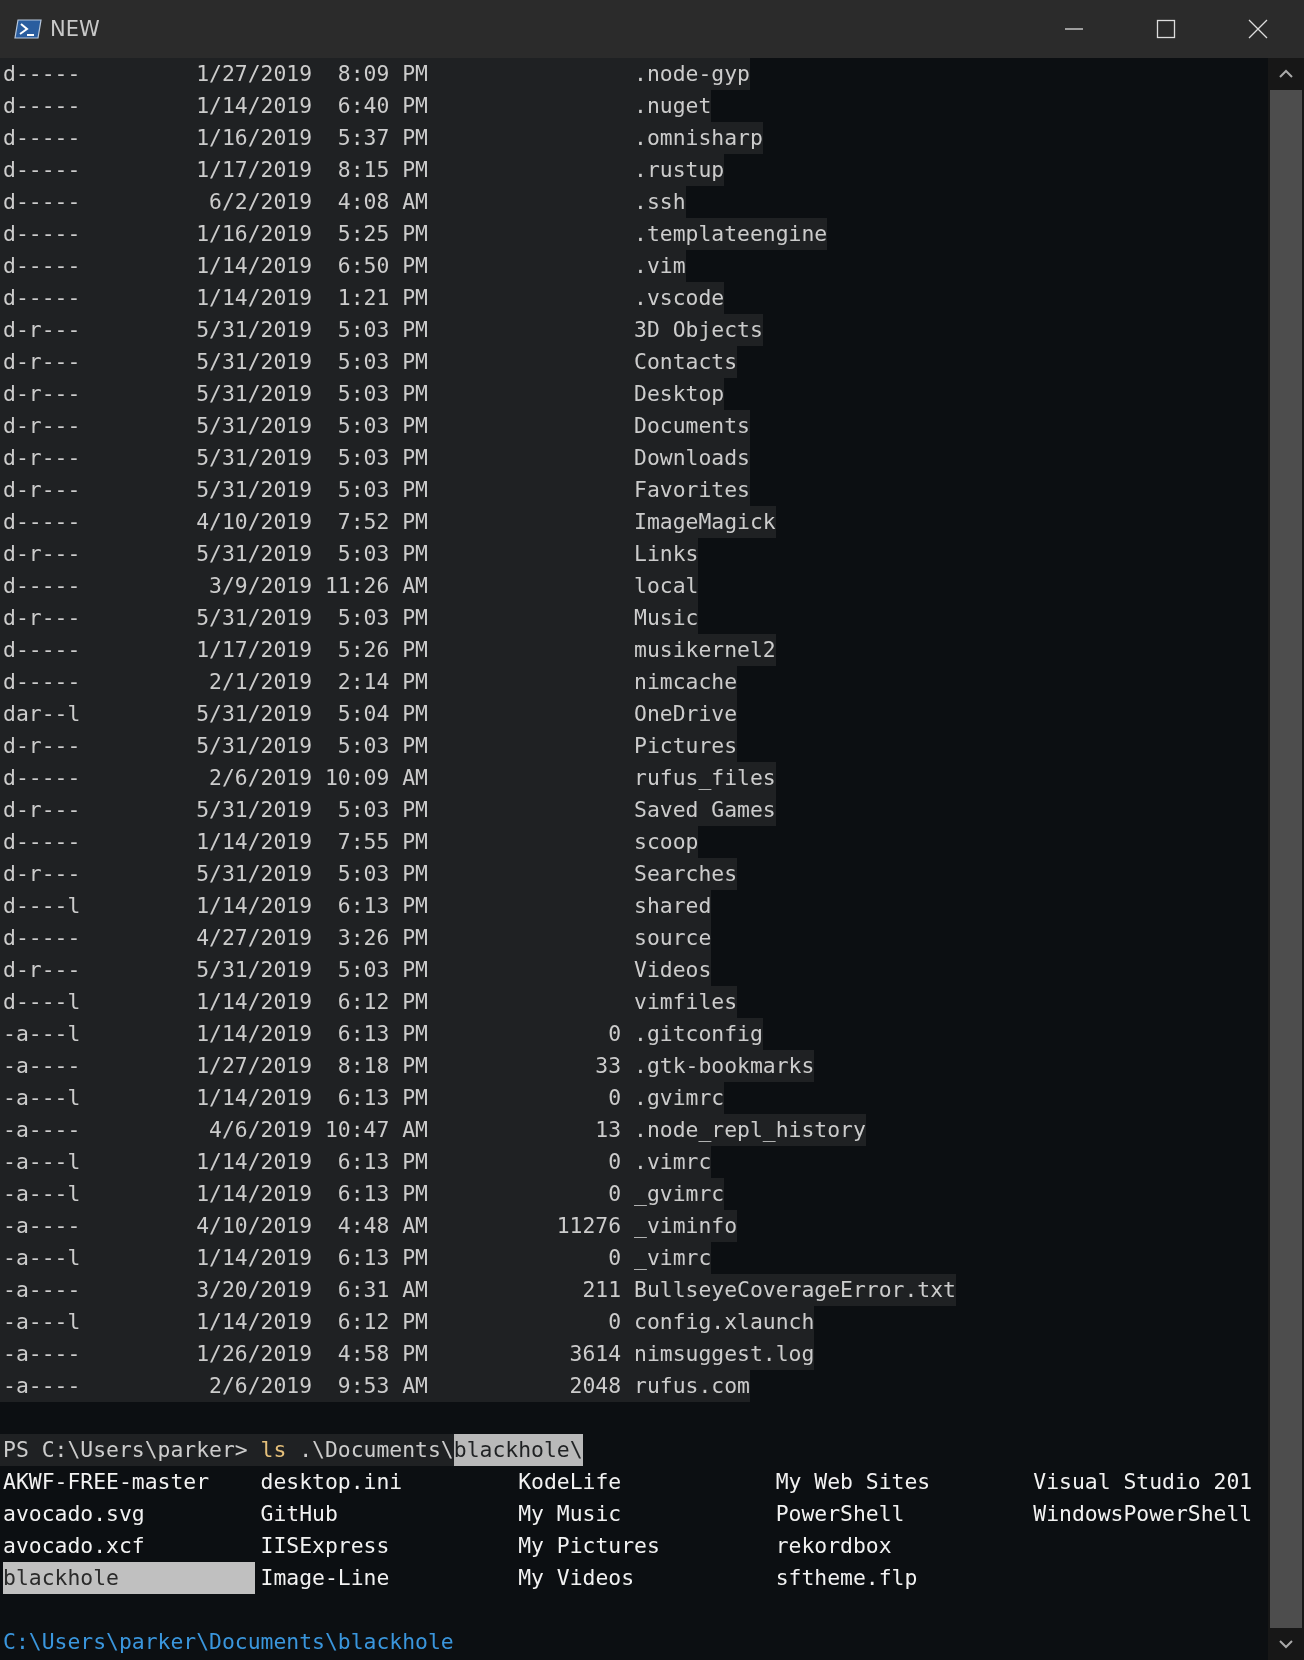 This screenshot has height=1660, width=1304. Describe the element at coordinates (679, 298) in the screenshot. I see `file-name: .vscode` at that location.